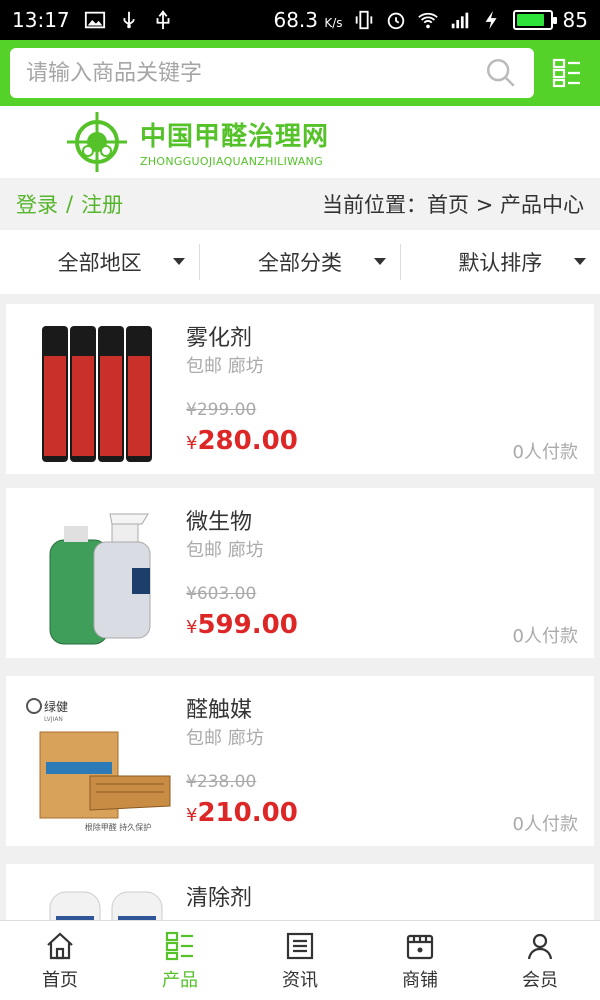 This screenshot has width=600, height=1000. I want to click on news-icon, so click(300, 945).